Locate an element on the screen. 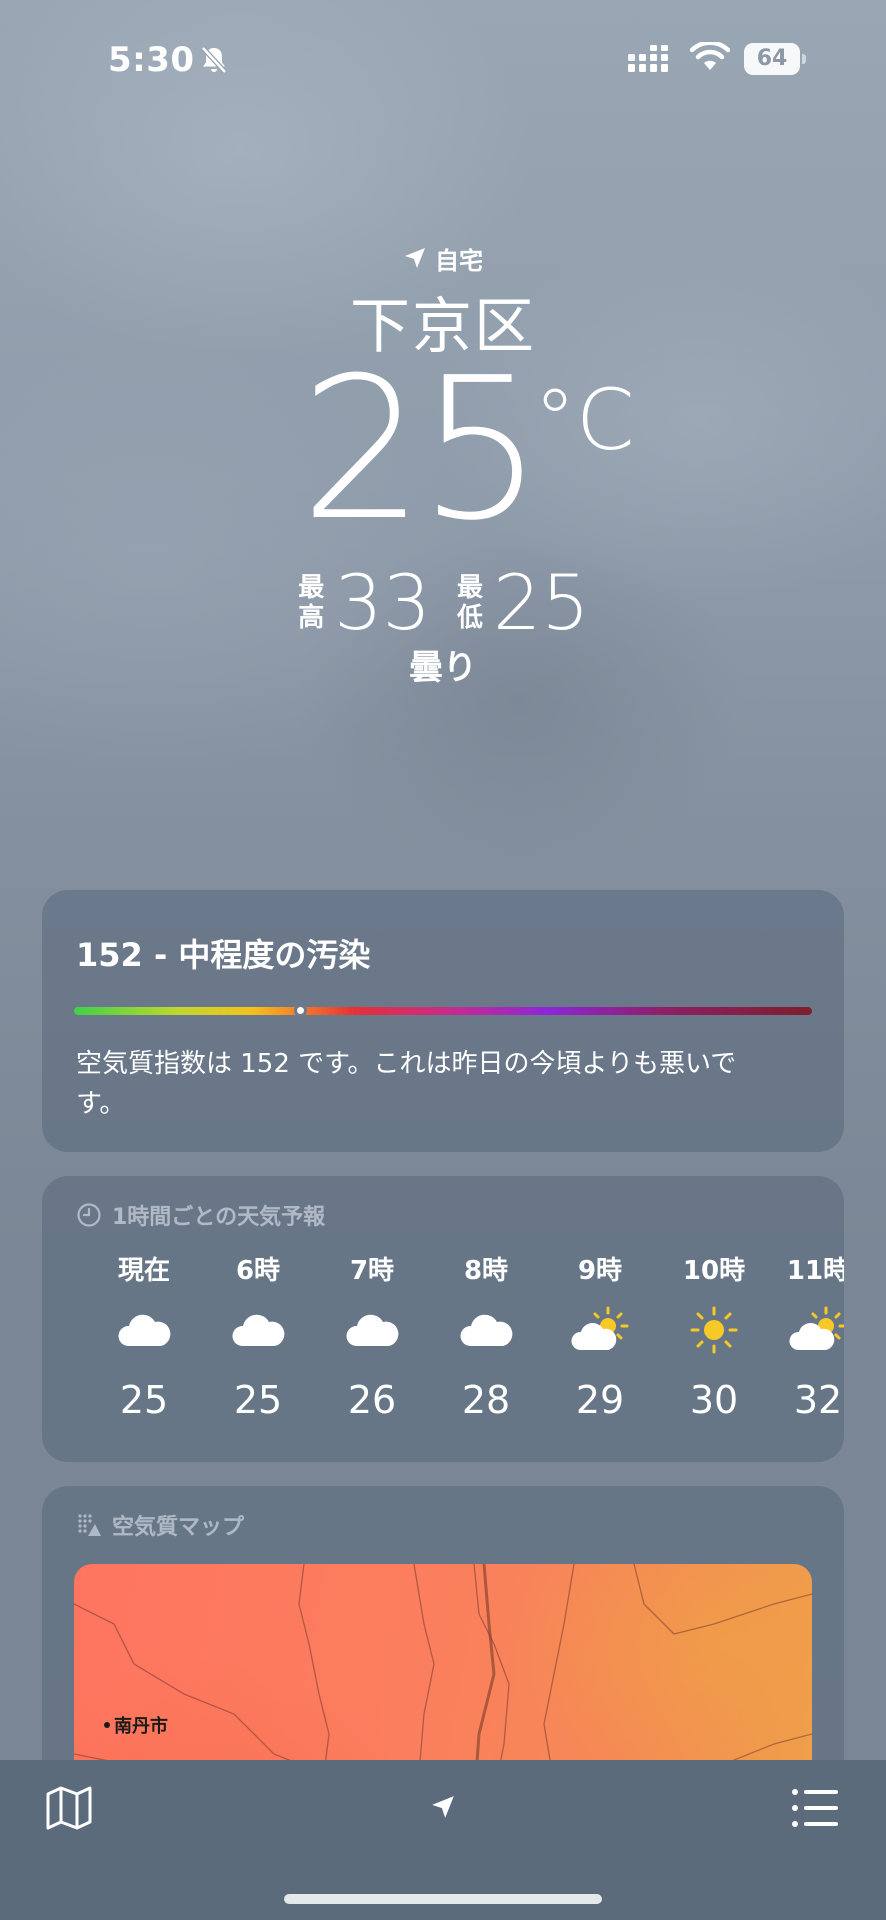 This screenshot has width=886, height=1920. map-header: 空気質マップ is located at coordinates (160, 1525).